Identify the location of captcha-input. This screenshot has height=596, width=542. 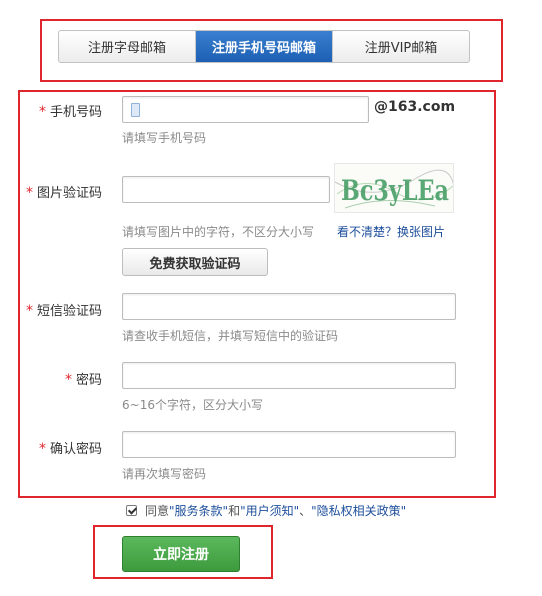
(226, 189).